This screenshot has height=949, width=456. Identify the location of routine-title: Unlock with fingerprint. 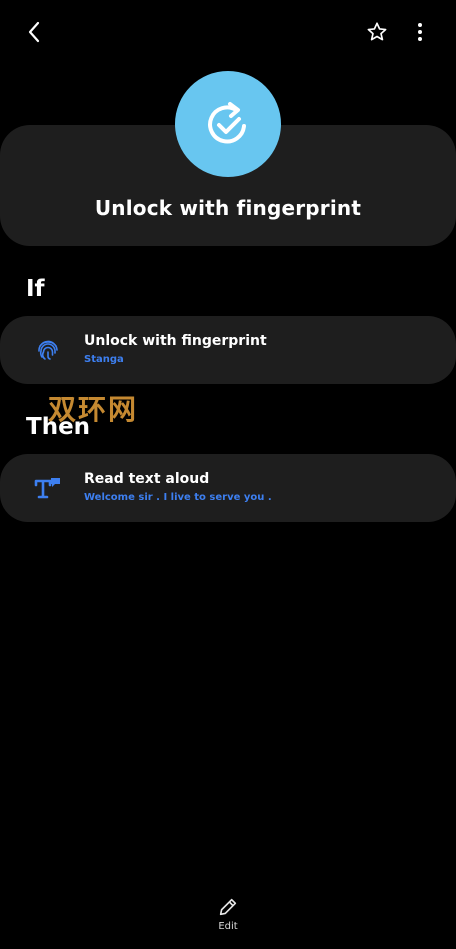
(228, 208).